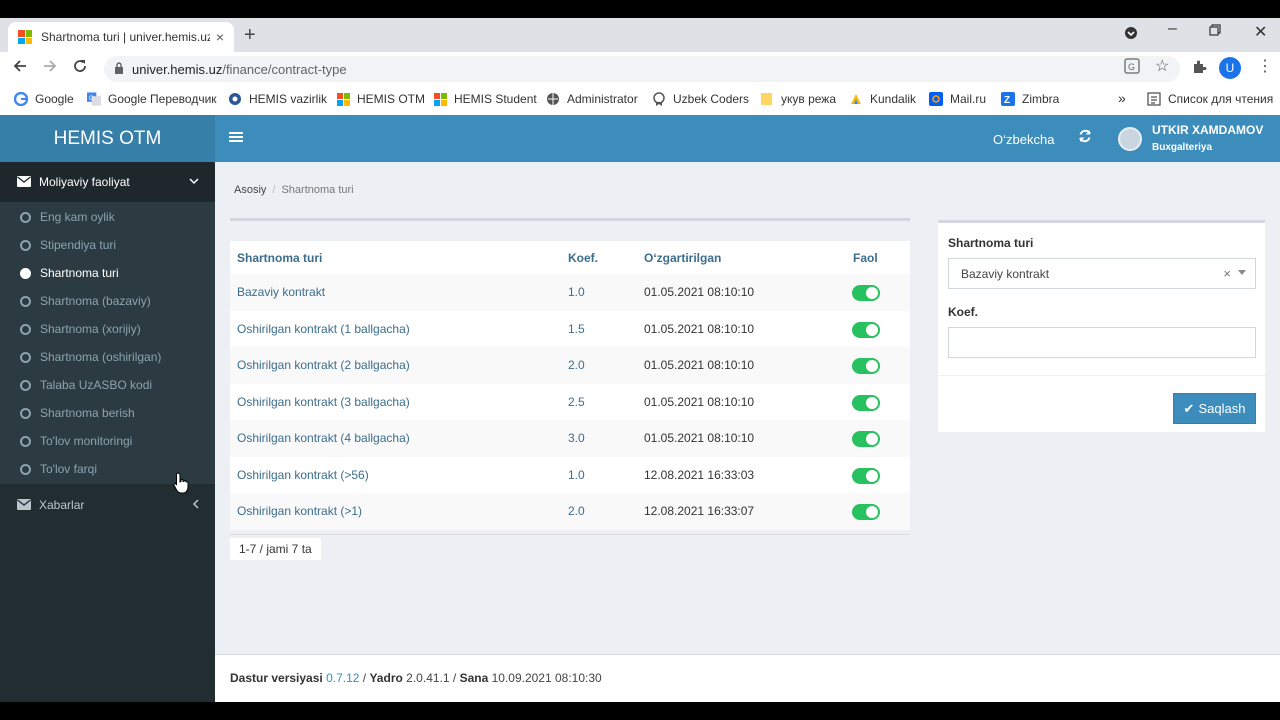 The height and width of the screenshot is (720, 1280). I want to click on tab-strip: Shartnoma turi | univer.hemis.uz × + – ✕, so click(640, 35).